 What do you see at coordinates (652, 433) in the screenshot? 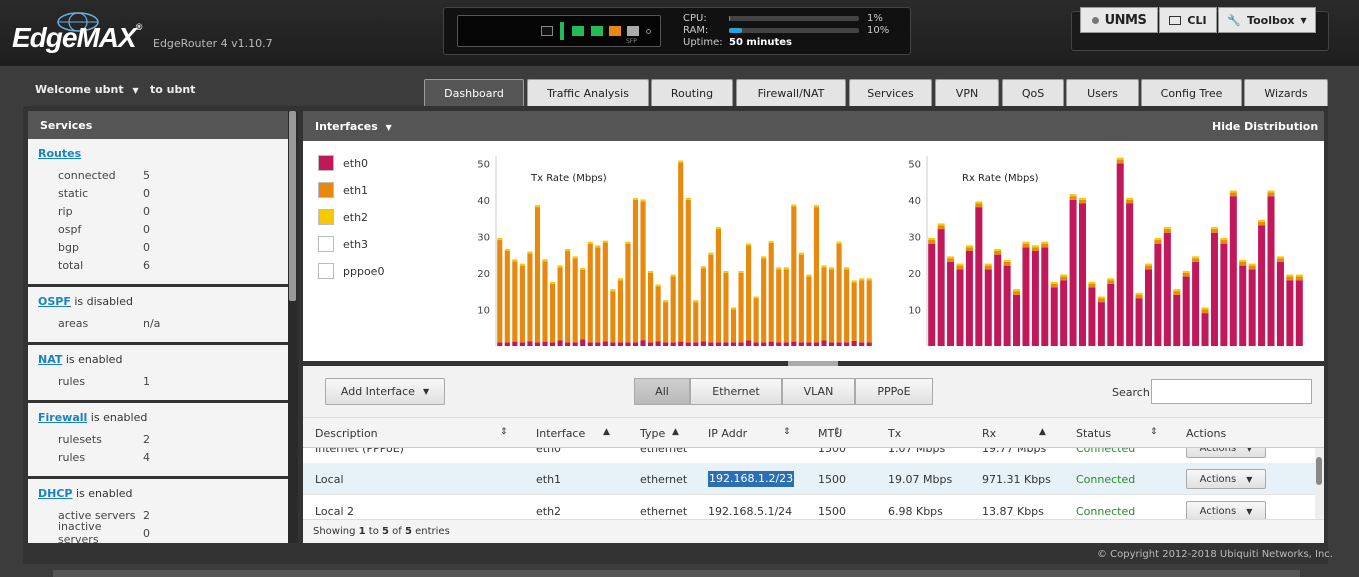
I see `column-header-type: Type` at bounding box center [652, 433].